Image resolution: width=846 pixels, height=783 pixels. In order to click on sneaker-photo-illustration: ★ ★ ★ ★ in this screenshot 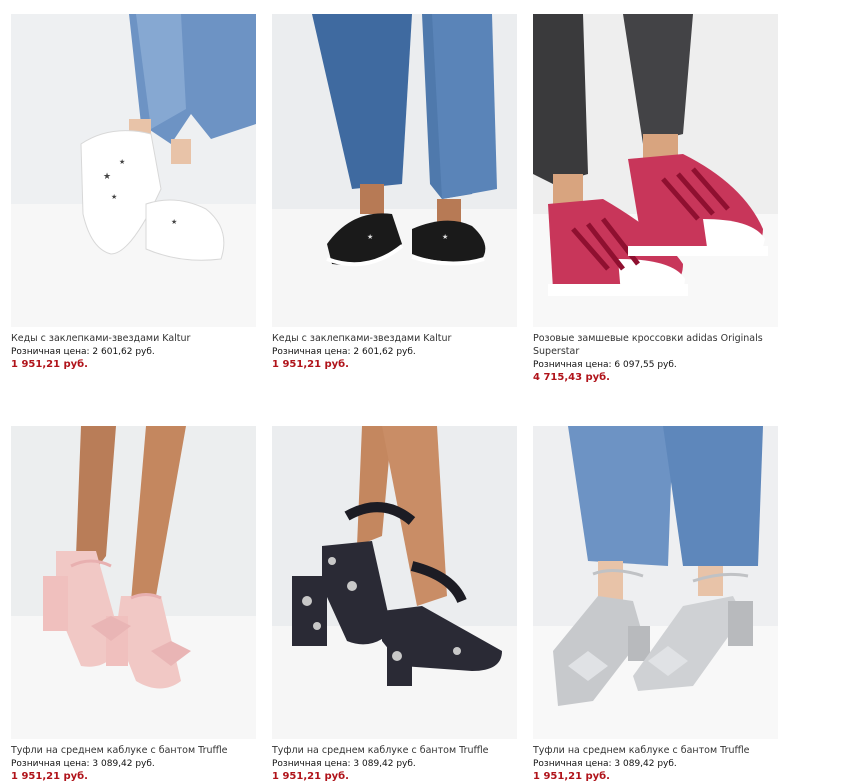, I will do `click(133, 170)`.